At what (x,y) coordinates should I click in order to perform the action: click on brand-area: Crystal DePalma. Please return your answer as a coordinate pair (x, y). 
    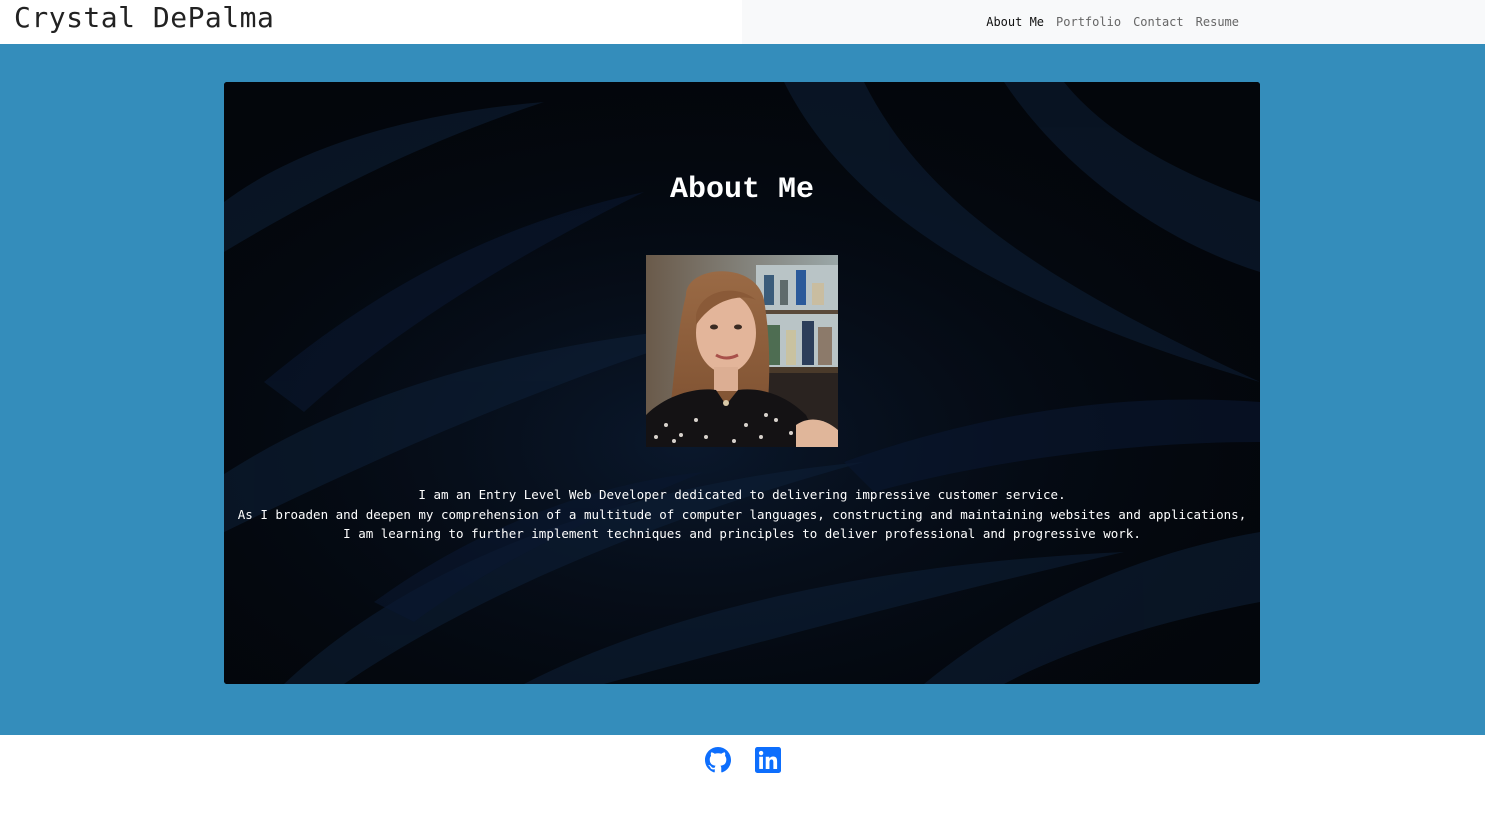
    Looking at the image, I should click on (371, 22).